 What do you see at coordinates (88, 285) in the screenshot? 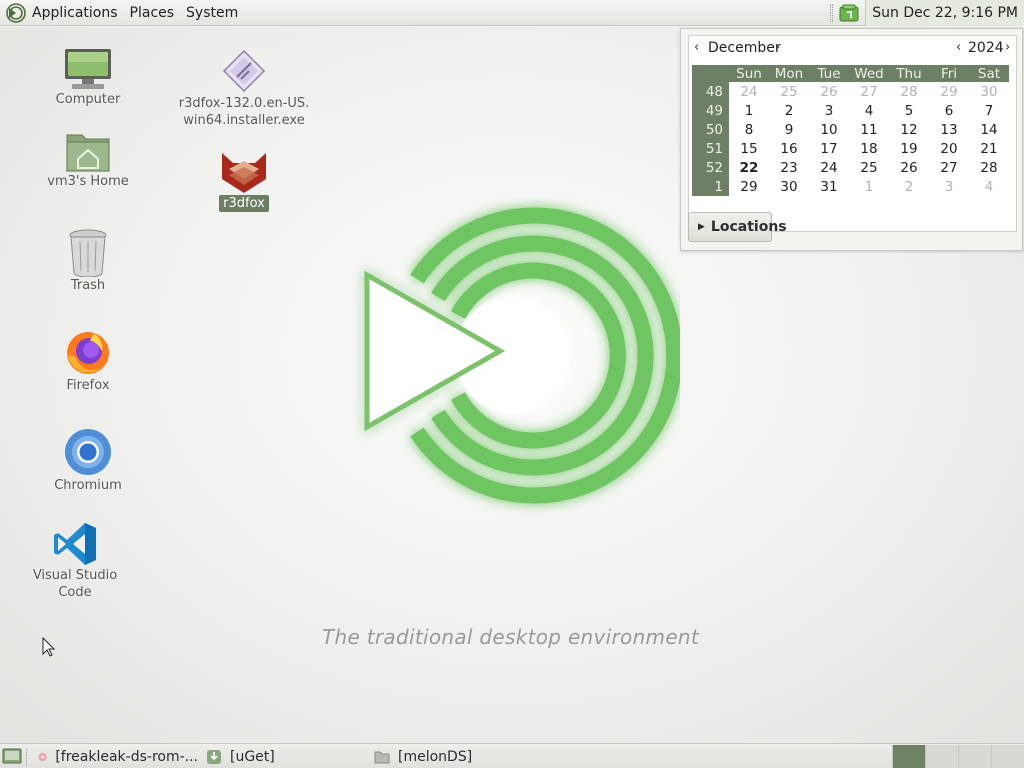
I see `desktop-icon-label: Trash` at bounding box center [88, 285].